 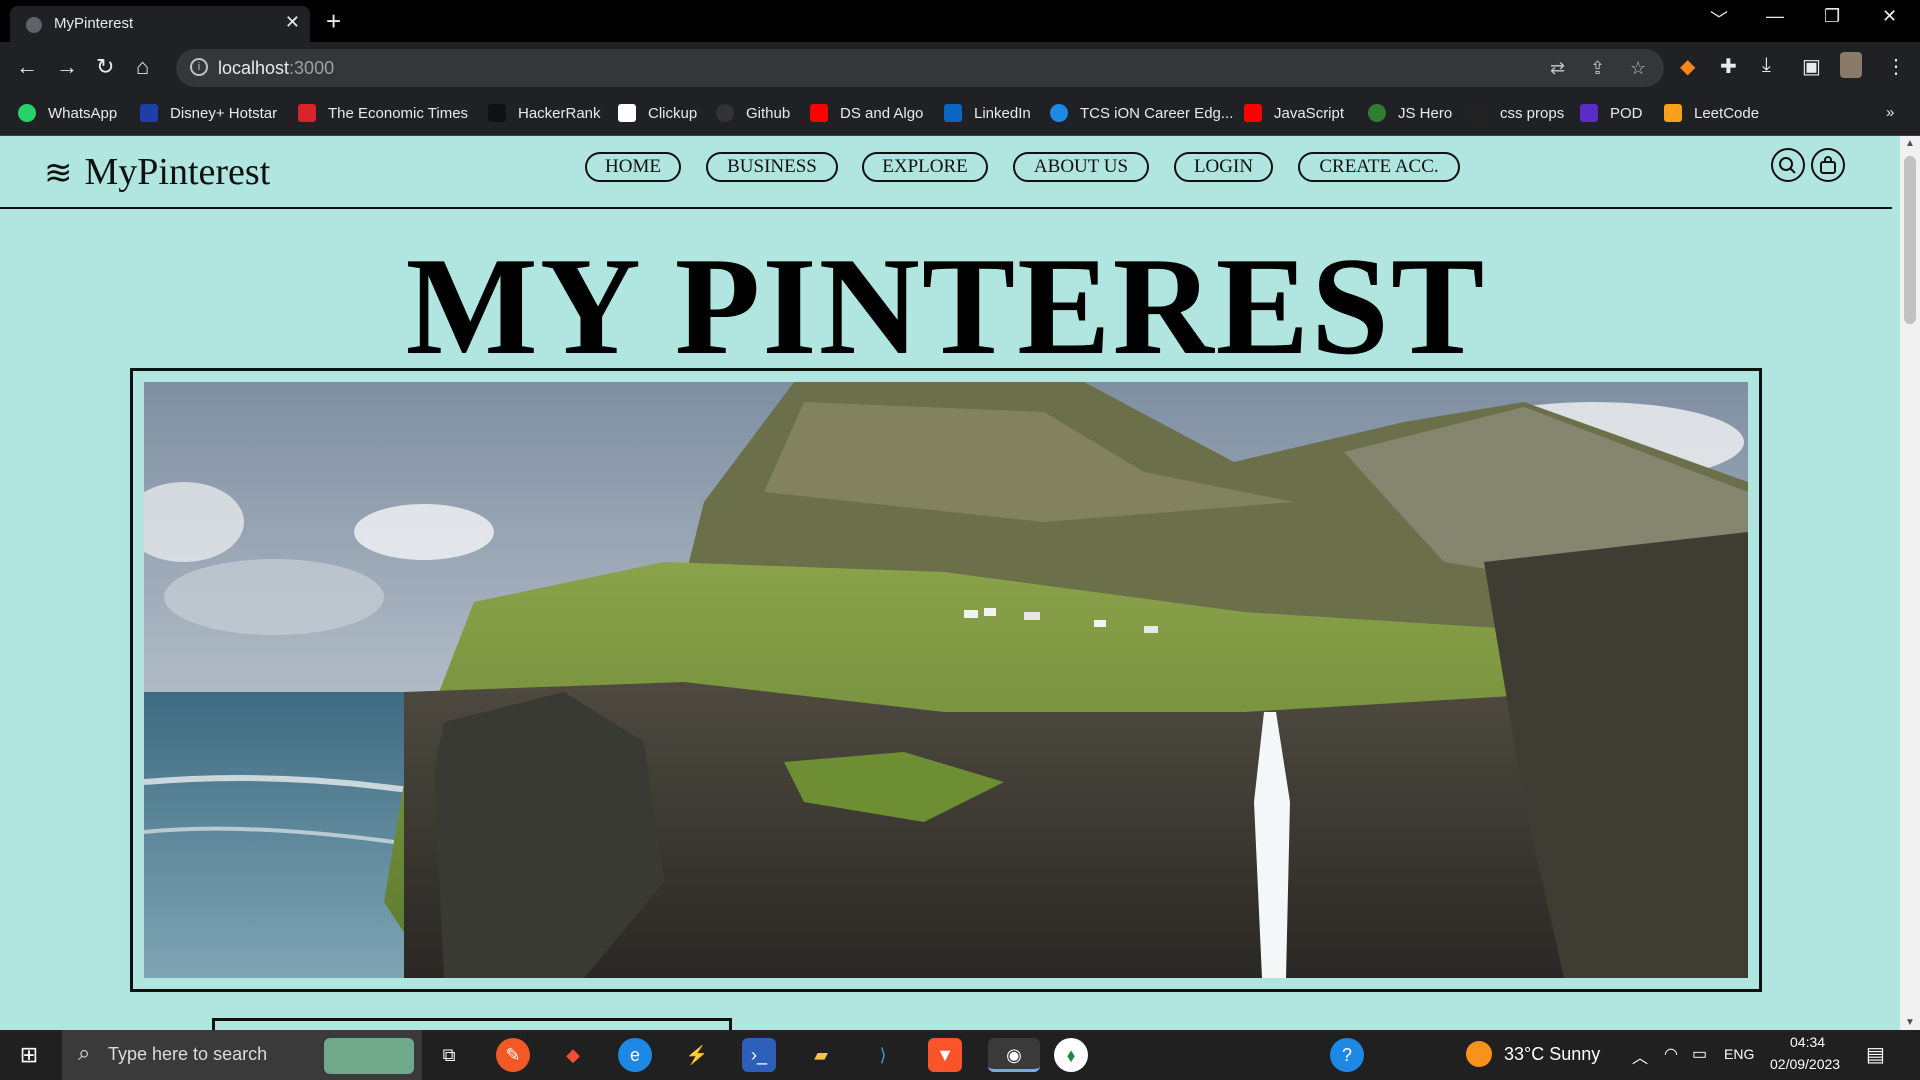 I want to click on mongodb-compass-icon: ⬧, so click(x=1071, y=1055).